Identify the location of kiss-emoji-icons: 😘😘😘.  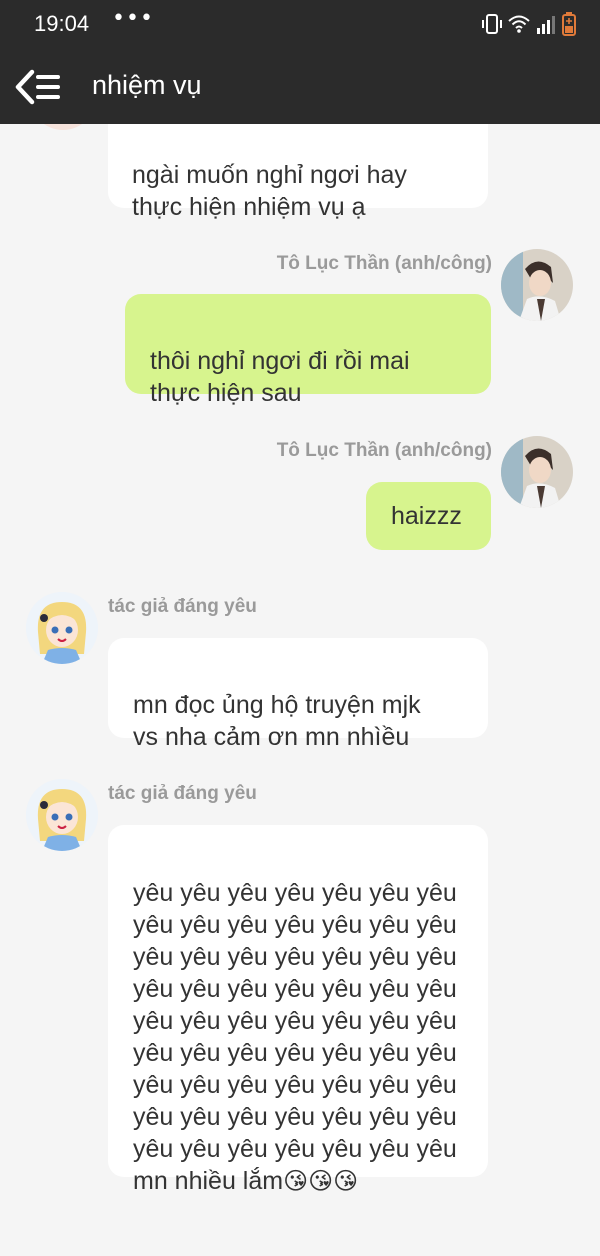
(321, 1181).